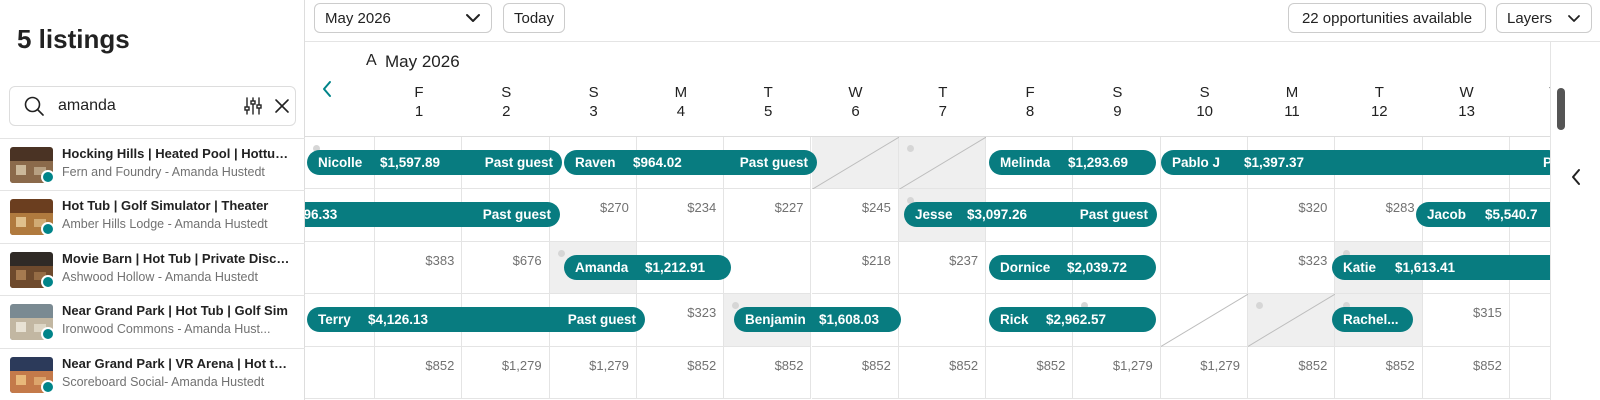 This screenshot has width=1600, height=400. I want to click on guest-name: Nicolle, so click(340, 162).